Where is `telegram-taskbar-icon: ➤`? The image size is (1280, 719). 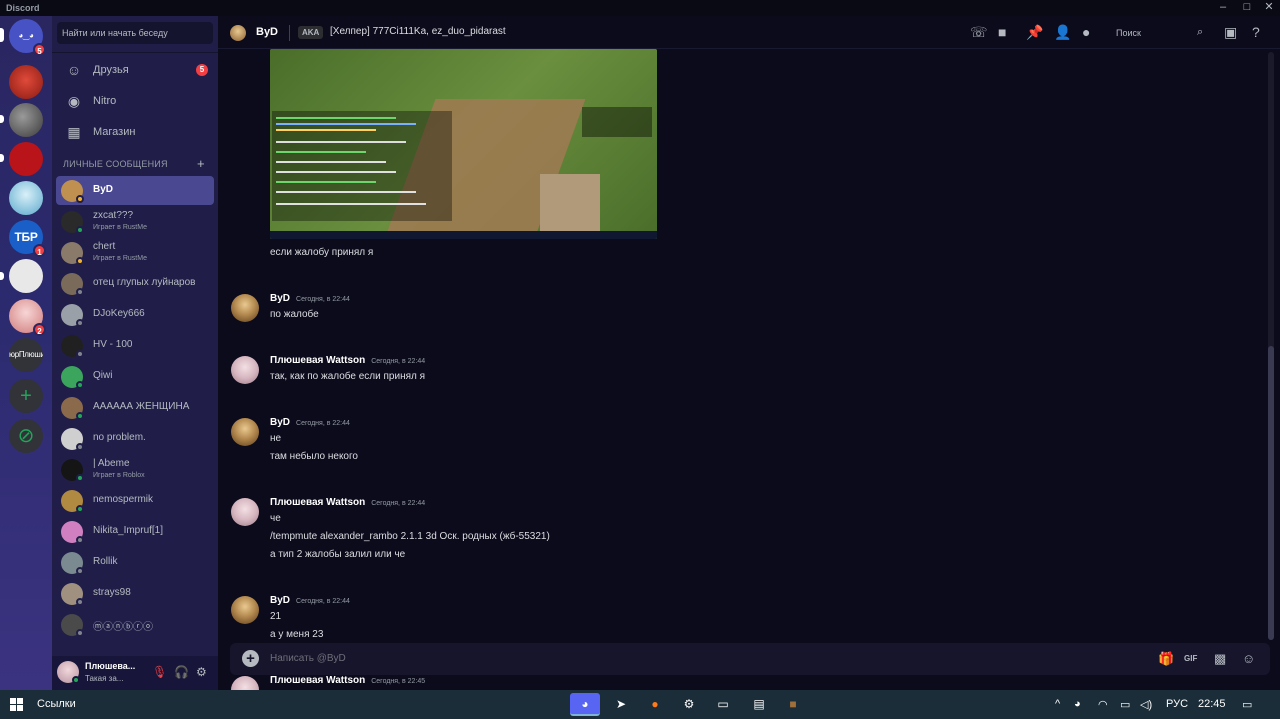
telegram-taskbar-icon: ➤ is located at coordinates (621, 704).